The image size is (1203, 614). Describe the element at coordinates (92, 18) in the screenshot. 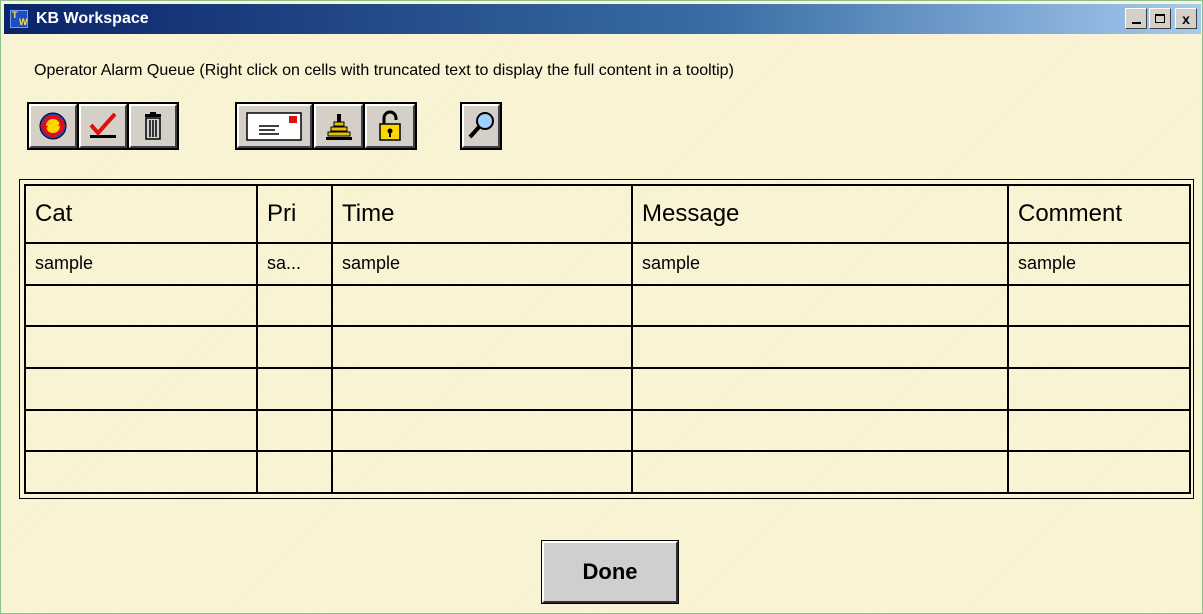

I see `window-title: KB Workspace` at that location.